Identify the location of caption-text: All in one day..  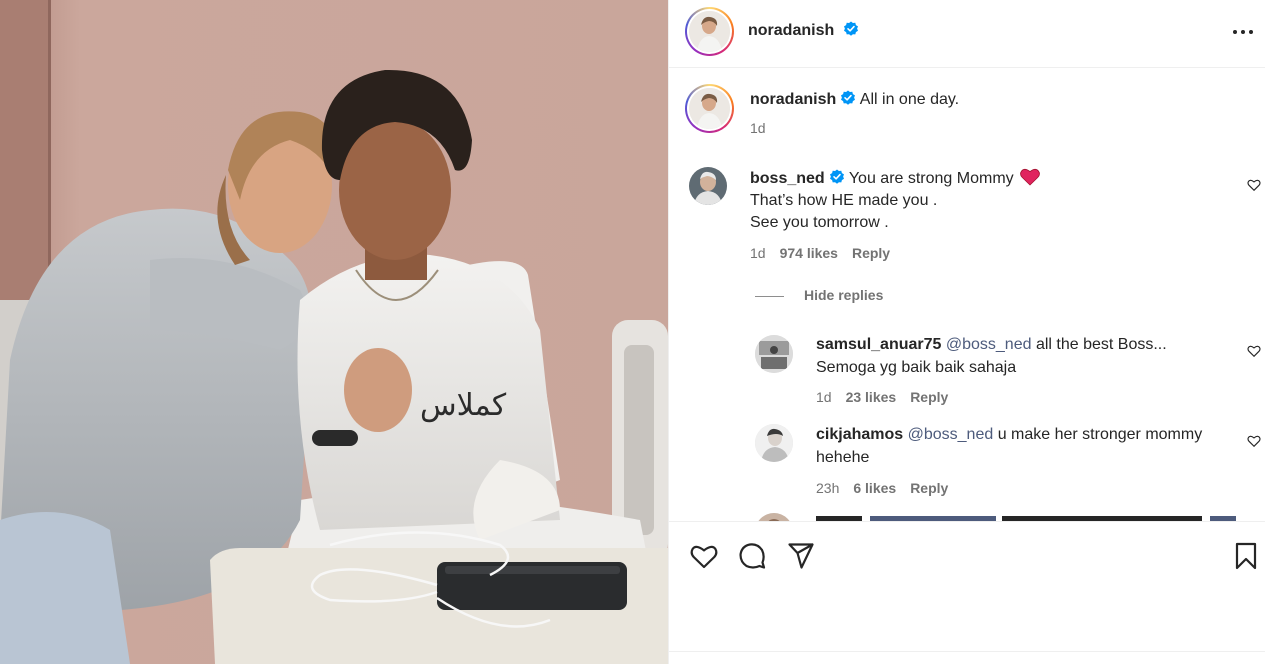
(909, 99).